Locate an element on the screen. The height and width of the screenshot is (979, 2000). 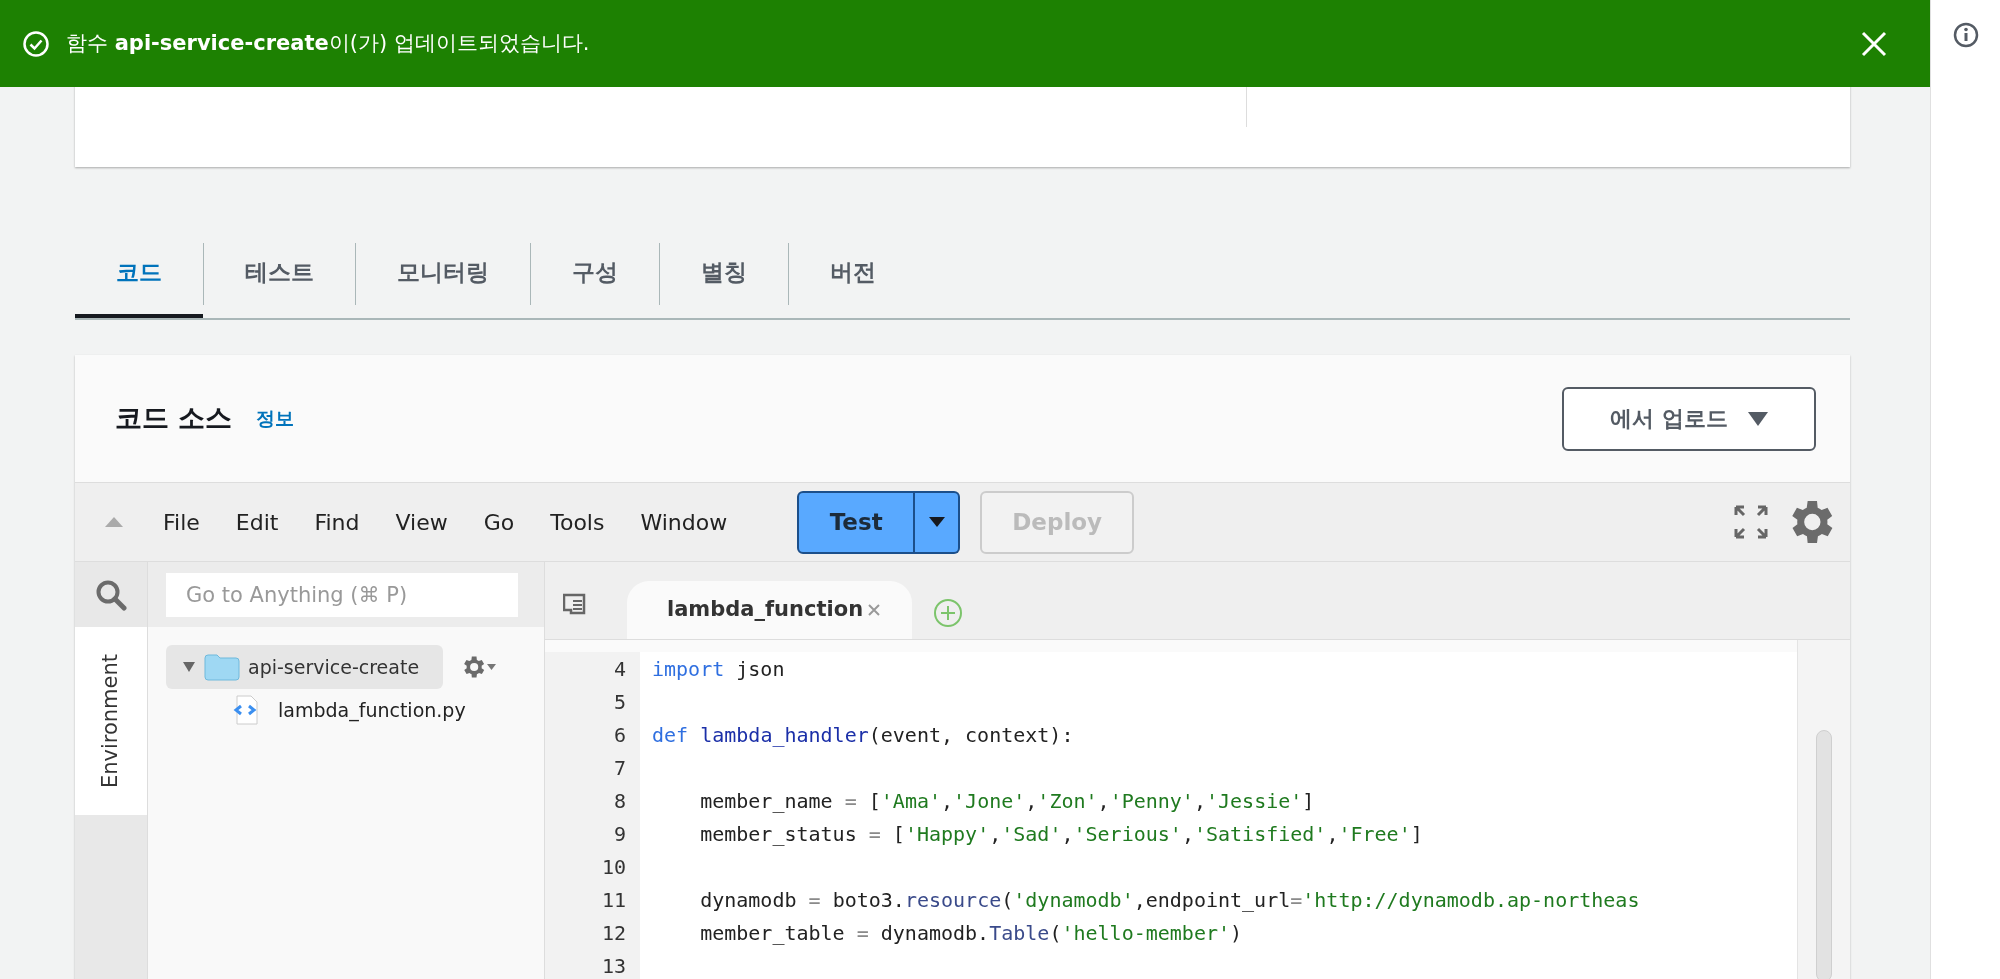
line-number: 13 is located at coordinates (613, 965).